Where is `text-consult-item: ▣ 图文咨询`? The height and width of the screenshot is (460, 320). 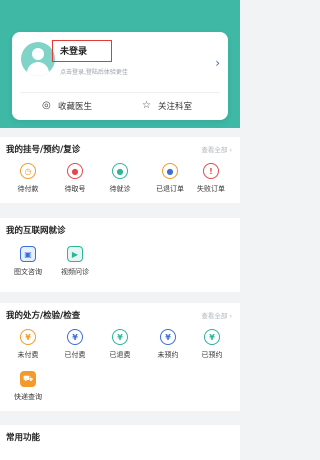
text-consult-item: ▣ 图文咨询 is located at coordinates (28, 261).